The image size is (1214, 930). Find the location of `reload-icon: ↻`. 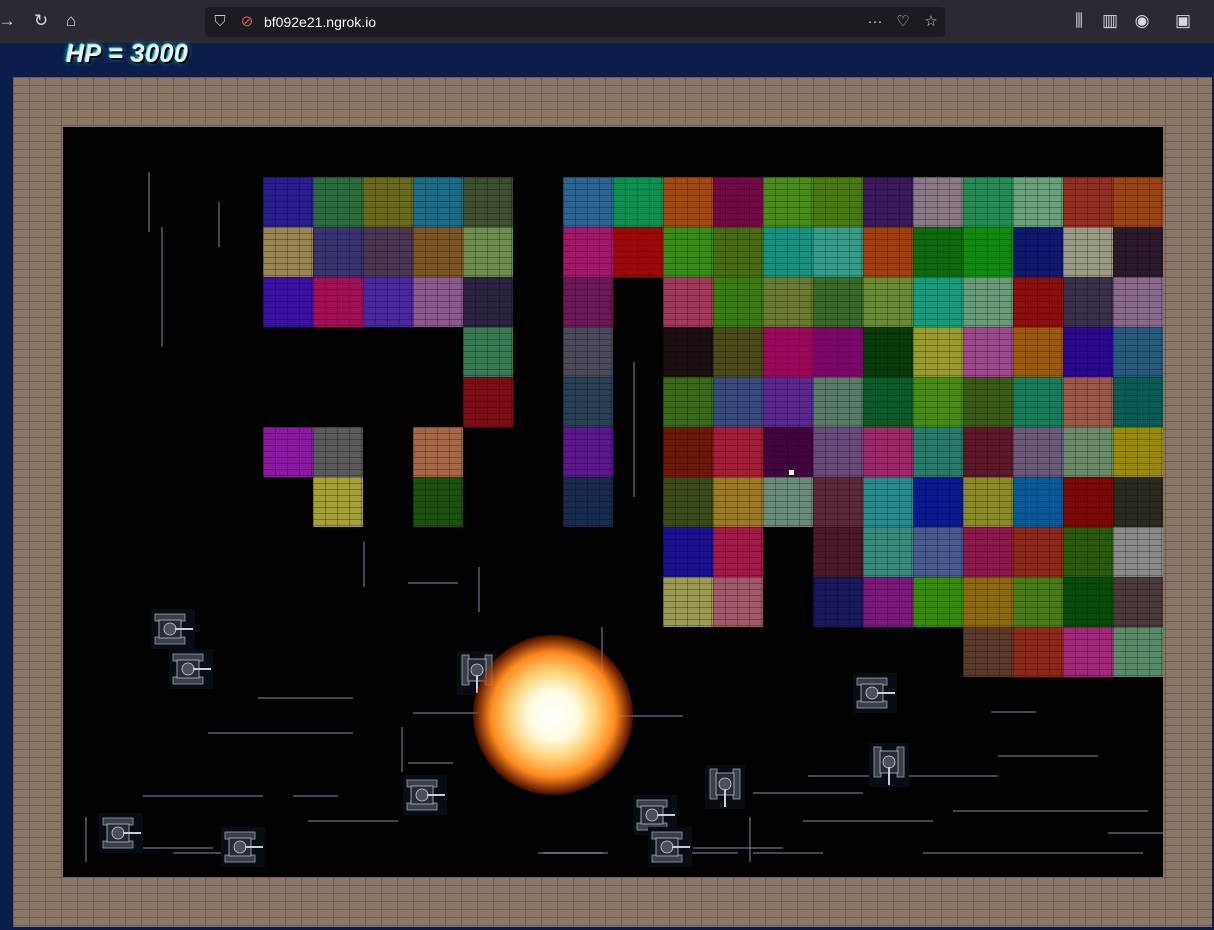

reload-icon: ↻ is located at coordinates (41, 21).